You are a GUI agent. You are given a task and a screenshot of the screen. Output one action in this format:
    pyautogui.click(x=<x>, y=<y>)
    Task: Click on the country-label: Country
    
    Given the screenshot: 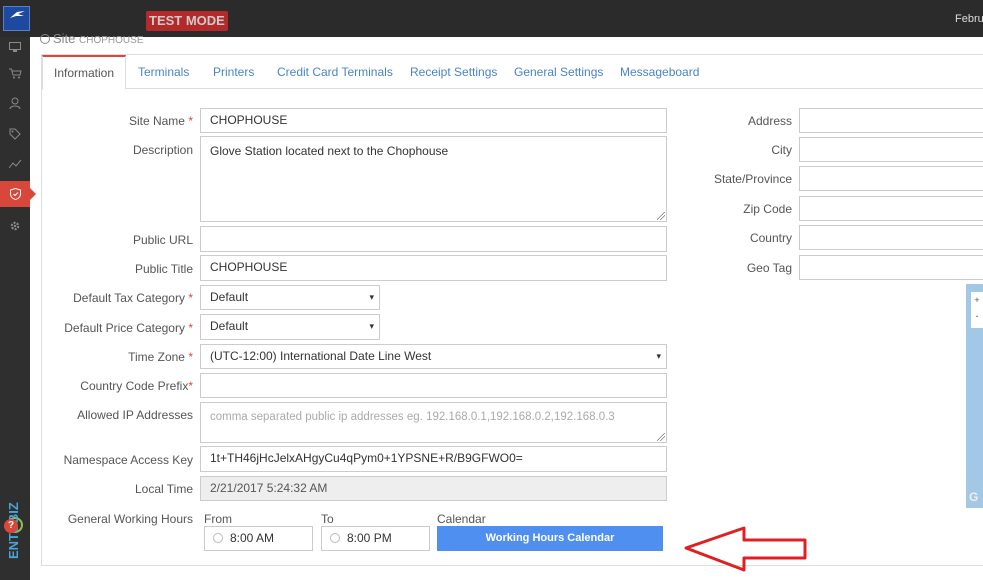 What is the action you would take?
    pyautogui.click(x=770, y=238)
    